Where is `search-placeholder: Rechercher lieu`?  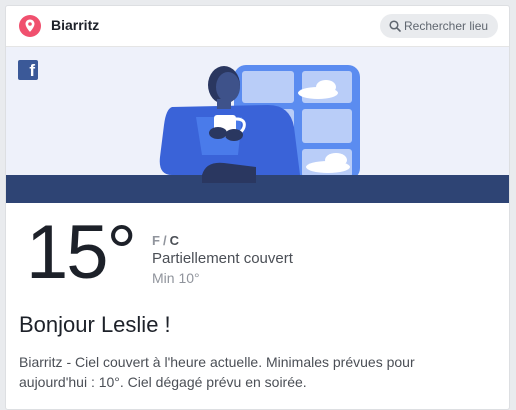
search-placeholder: Rechercher lieu is located at coordinates (446, 26).